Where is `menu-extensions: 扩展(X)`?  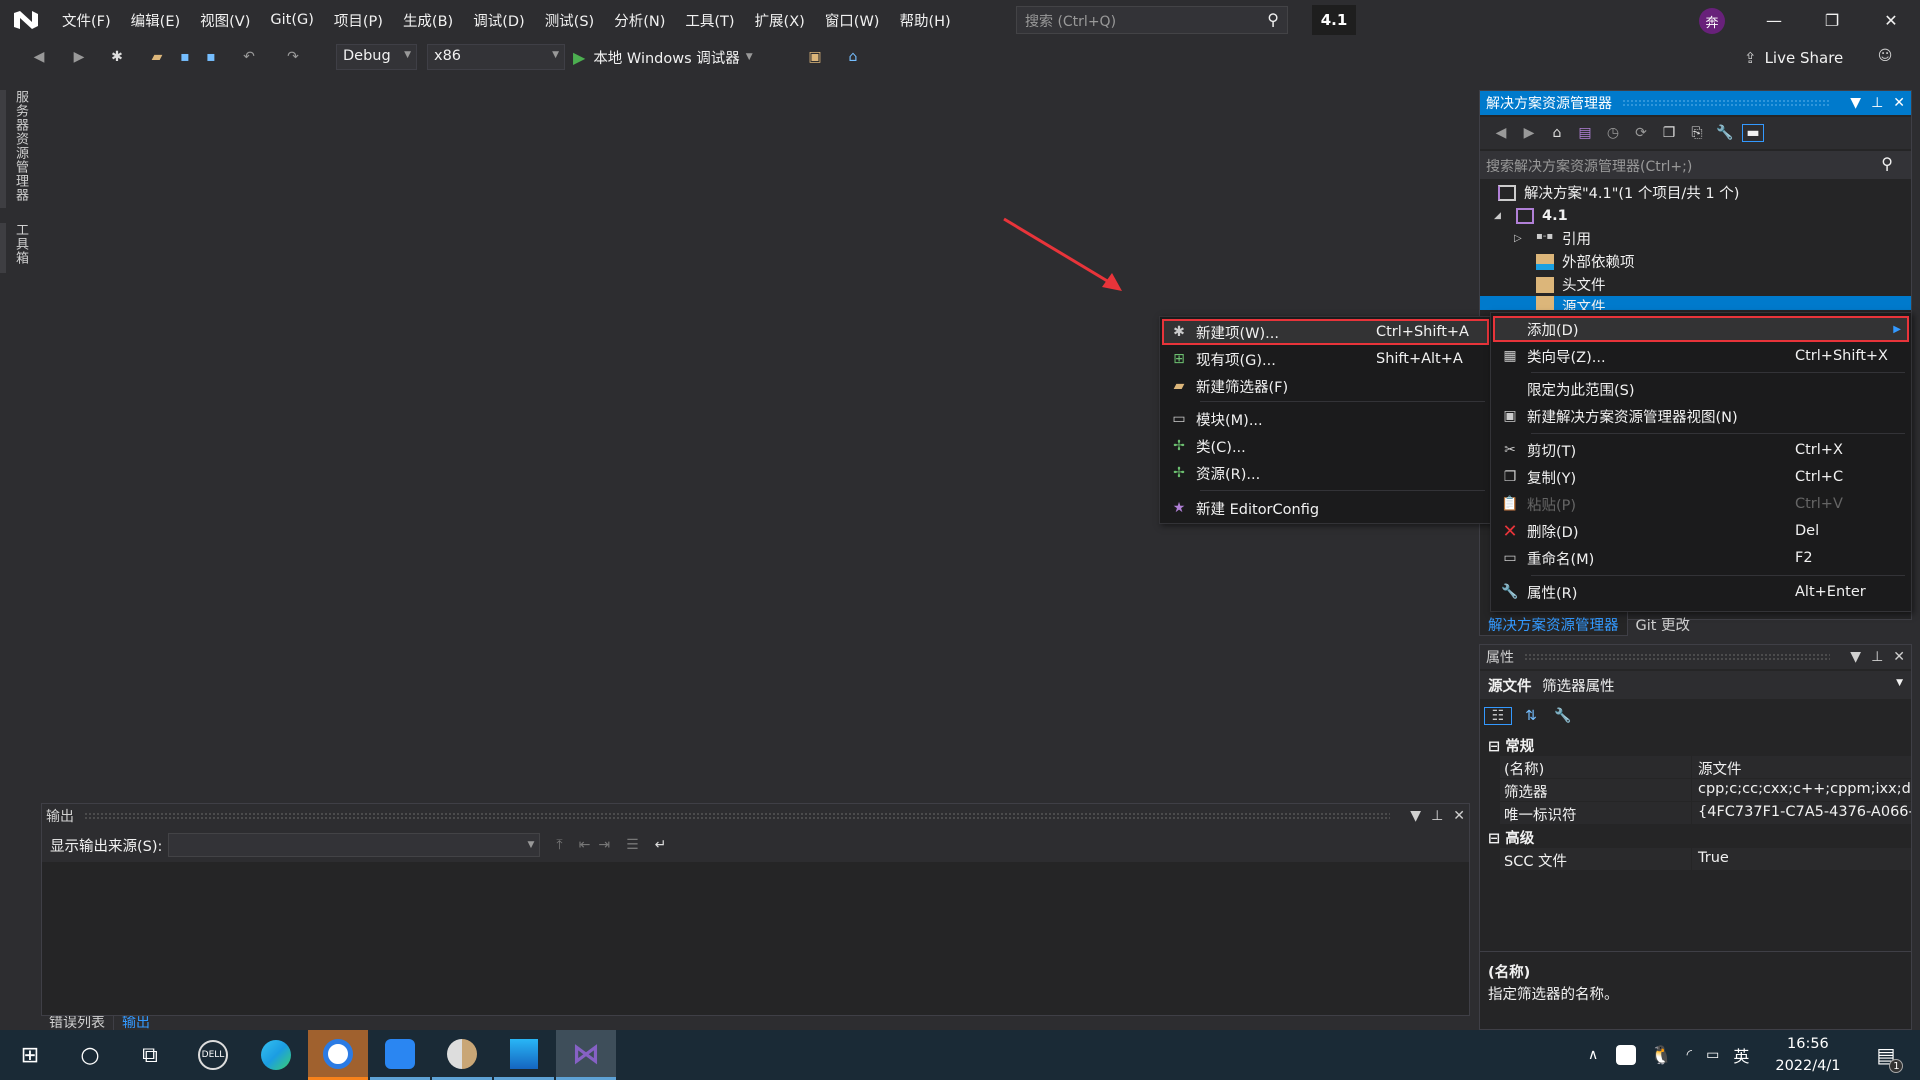
menu-extensions: 扩展(X) is located at coordinates (780, 20).